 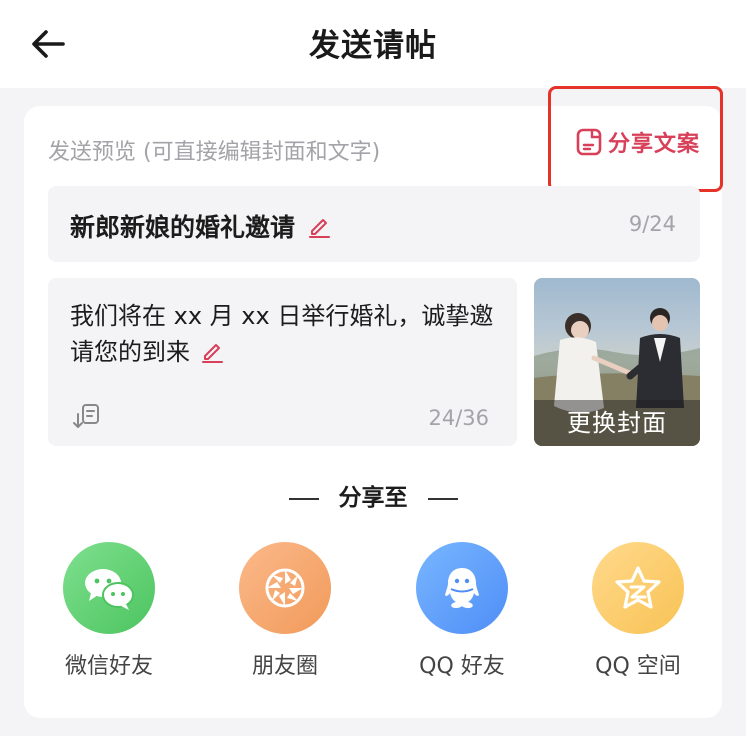 I want to click on qzone-icon, so click(x=638, y=587).